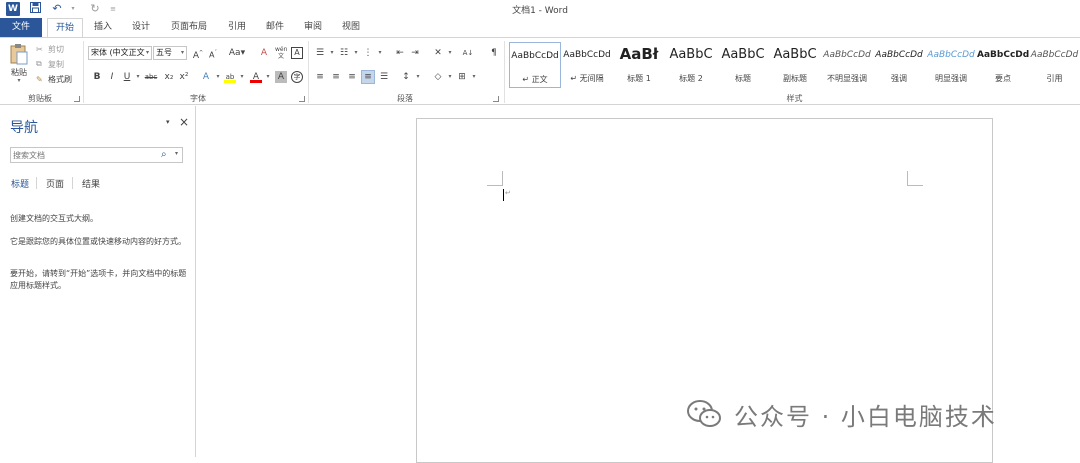  What do you see at coordinates (313, 27) in the screenshot?
I see `tab-review: 审阅` at bounding box center [313, 27].